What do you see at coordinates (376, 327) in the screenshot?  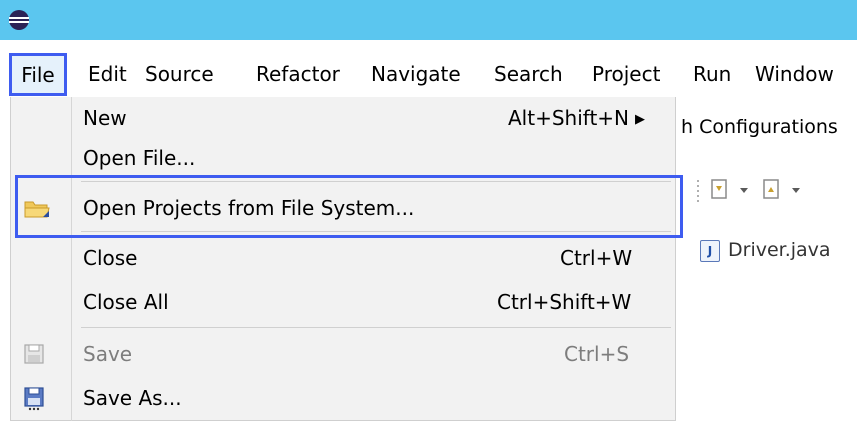 I see `menu-separator` at bounding box center [376, 327].